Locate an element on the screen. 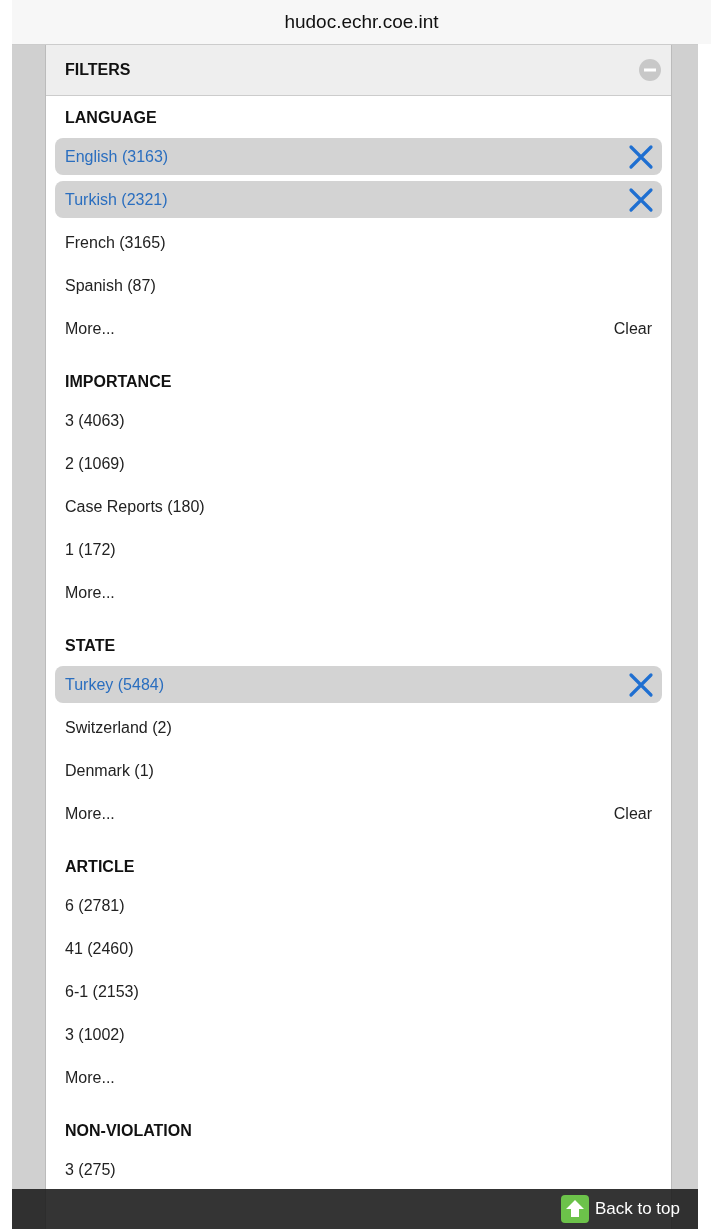  filter-option: 1 (172) is located at coordinates (358, 549).